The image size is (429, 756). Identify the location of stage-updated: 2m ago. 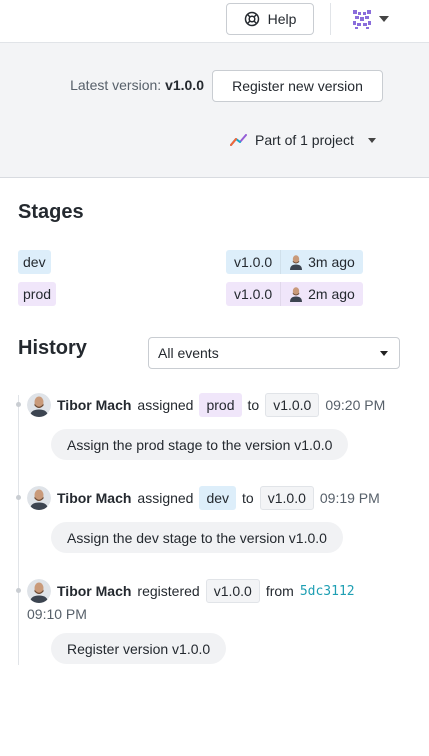
(321, 294).